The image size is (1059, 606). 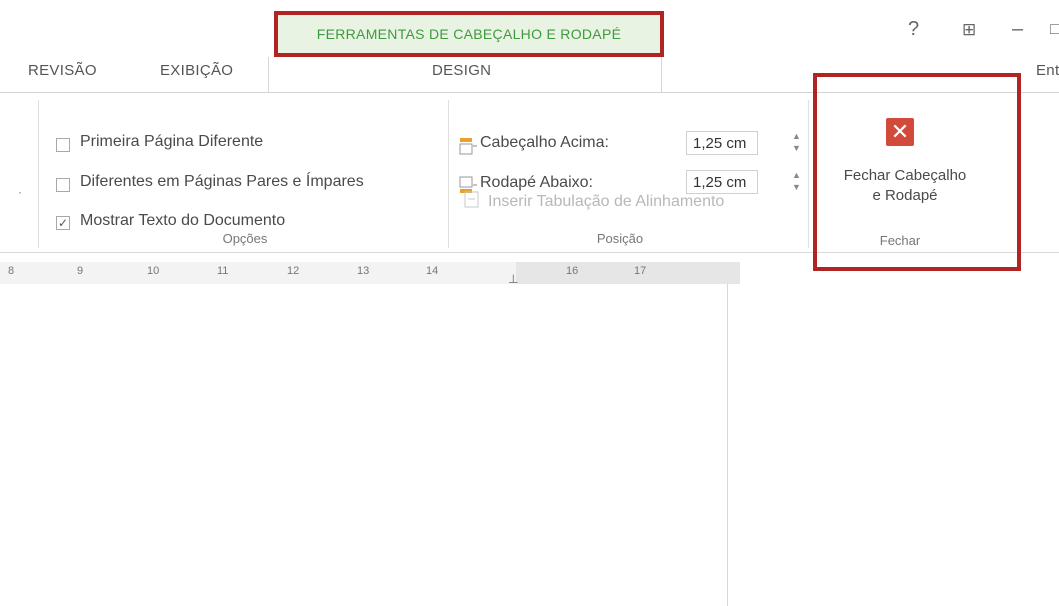 I want to click on ruler-number: 9, so click(x=80, y=271).